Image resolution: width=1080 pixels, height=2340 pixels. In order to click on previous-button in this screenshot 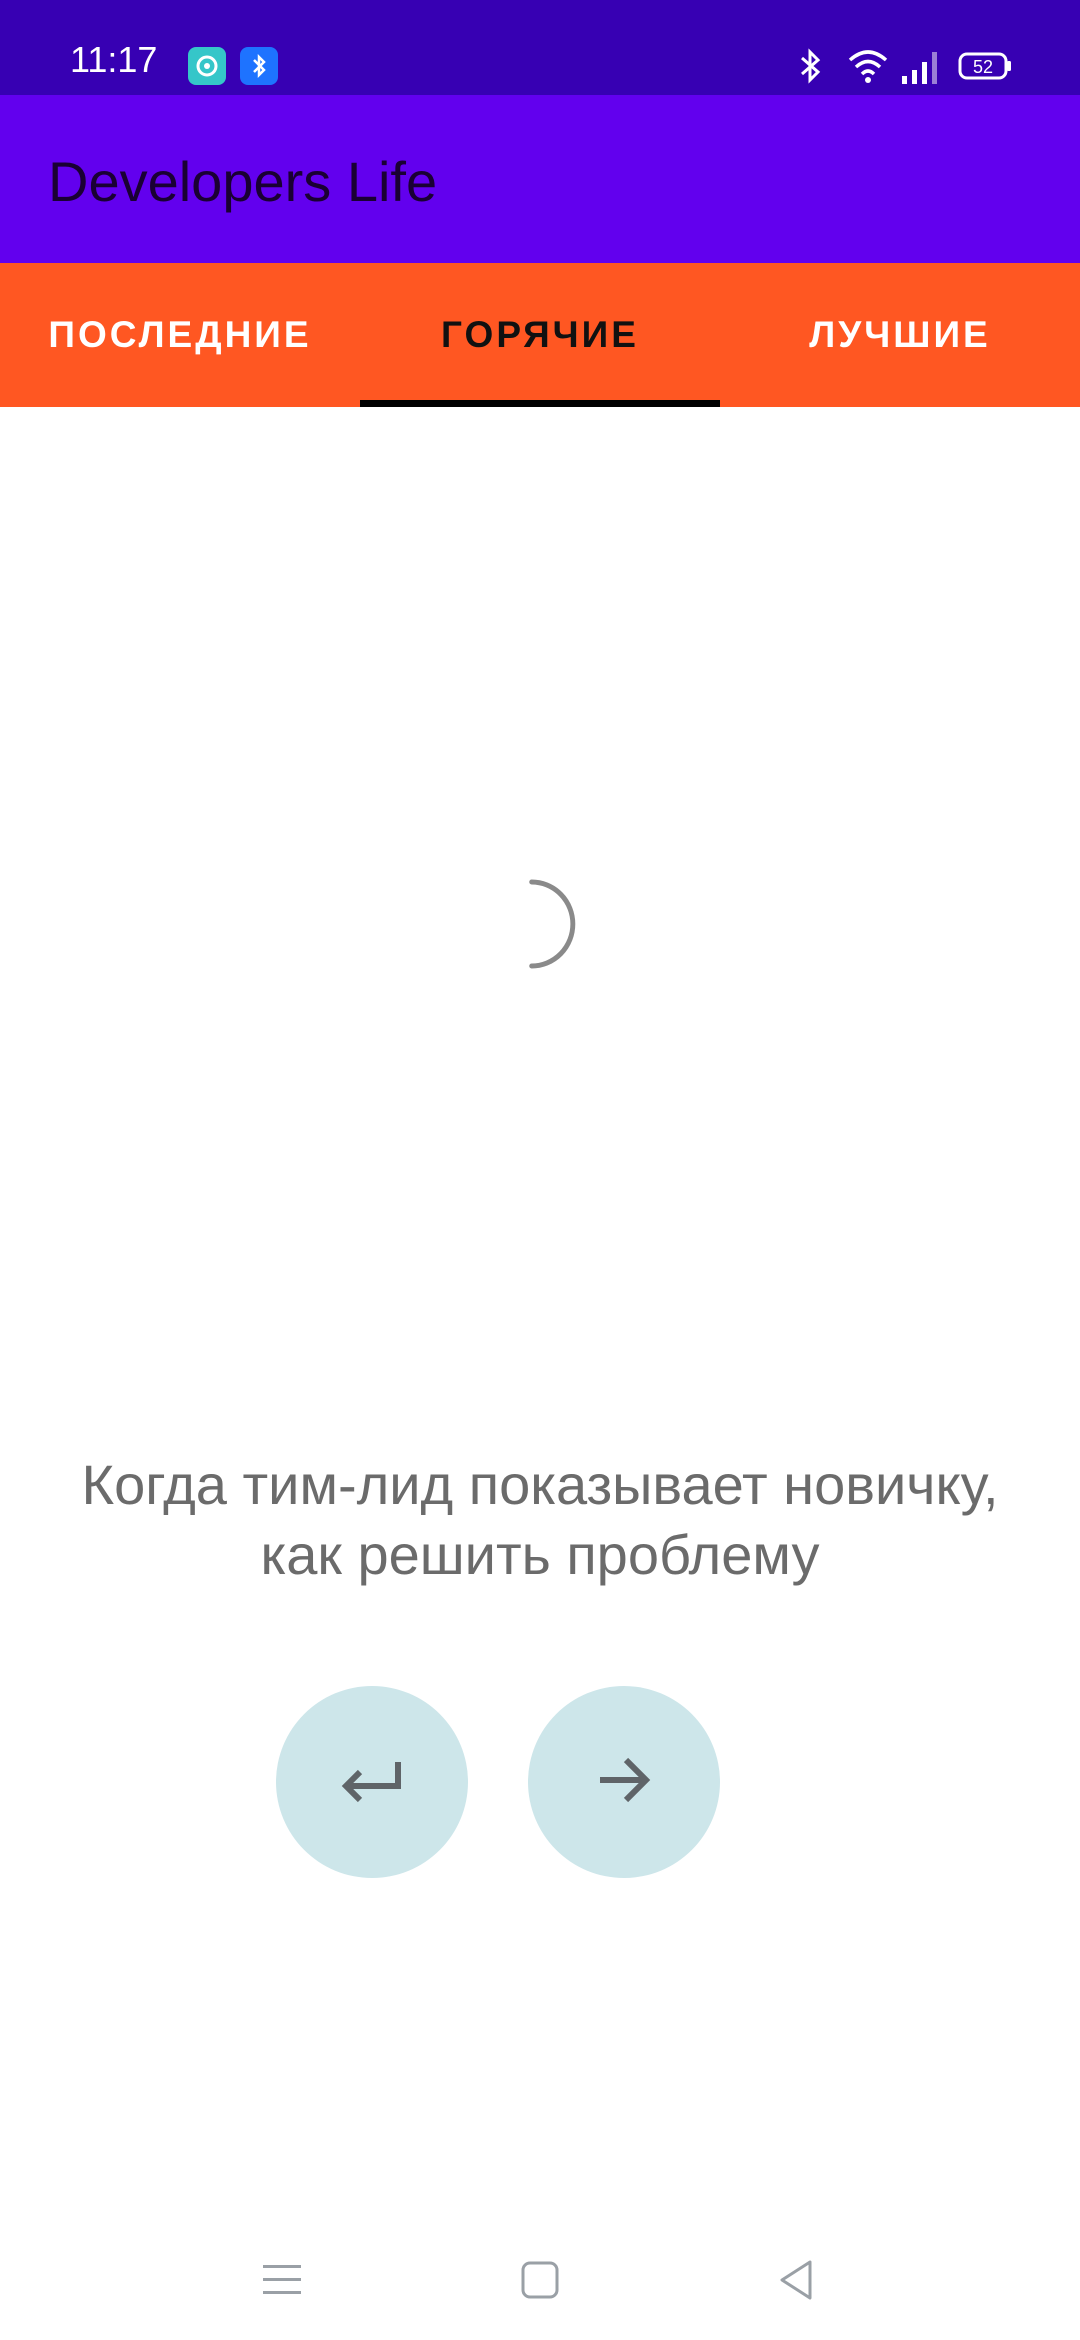, I will do `click(372, 1782)`.